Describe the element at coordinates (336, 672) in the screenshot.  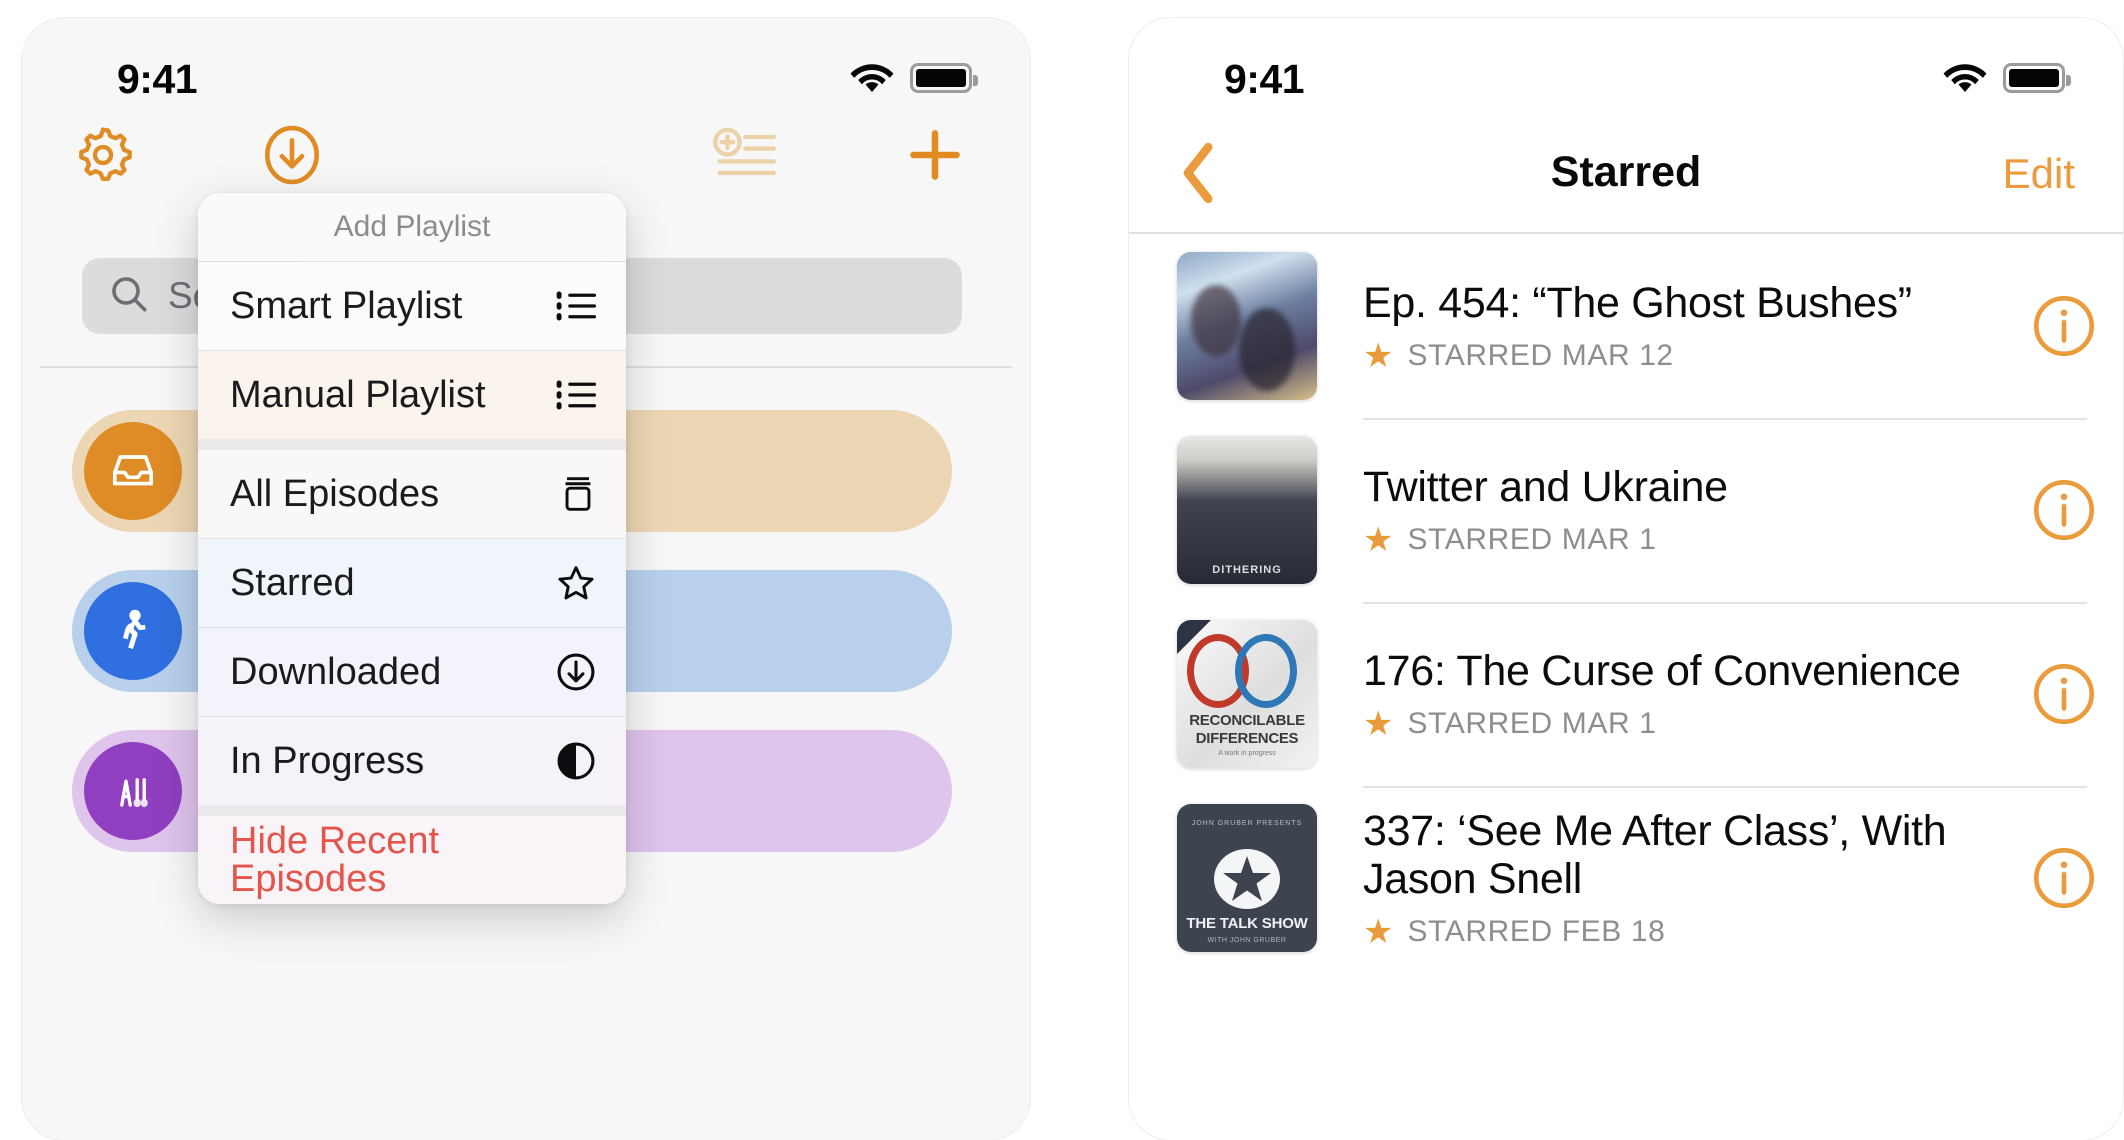
I see `menu-item-label: Downloaded` at that location.